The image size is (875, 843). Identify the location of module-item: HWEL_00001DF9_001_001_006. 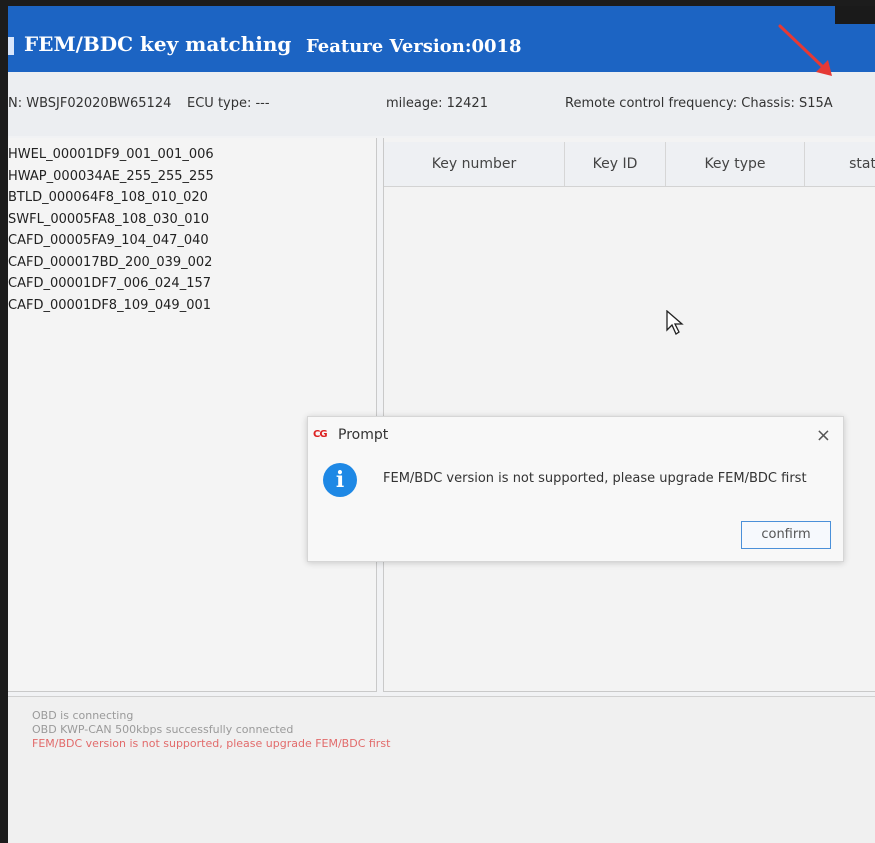
(111, 155).